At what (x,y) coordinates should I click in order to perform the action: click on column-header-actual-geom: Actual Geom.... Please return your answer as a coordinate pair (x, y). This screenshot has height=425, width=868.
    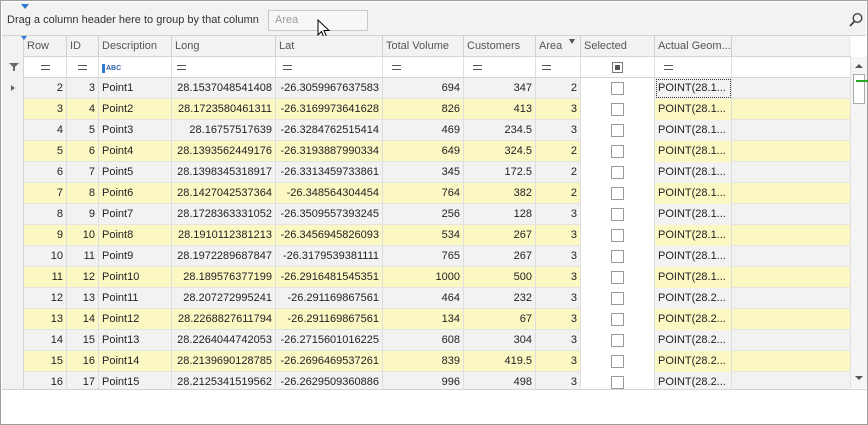
    Looking at the image, I should click on (693, 46).